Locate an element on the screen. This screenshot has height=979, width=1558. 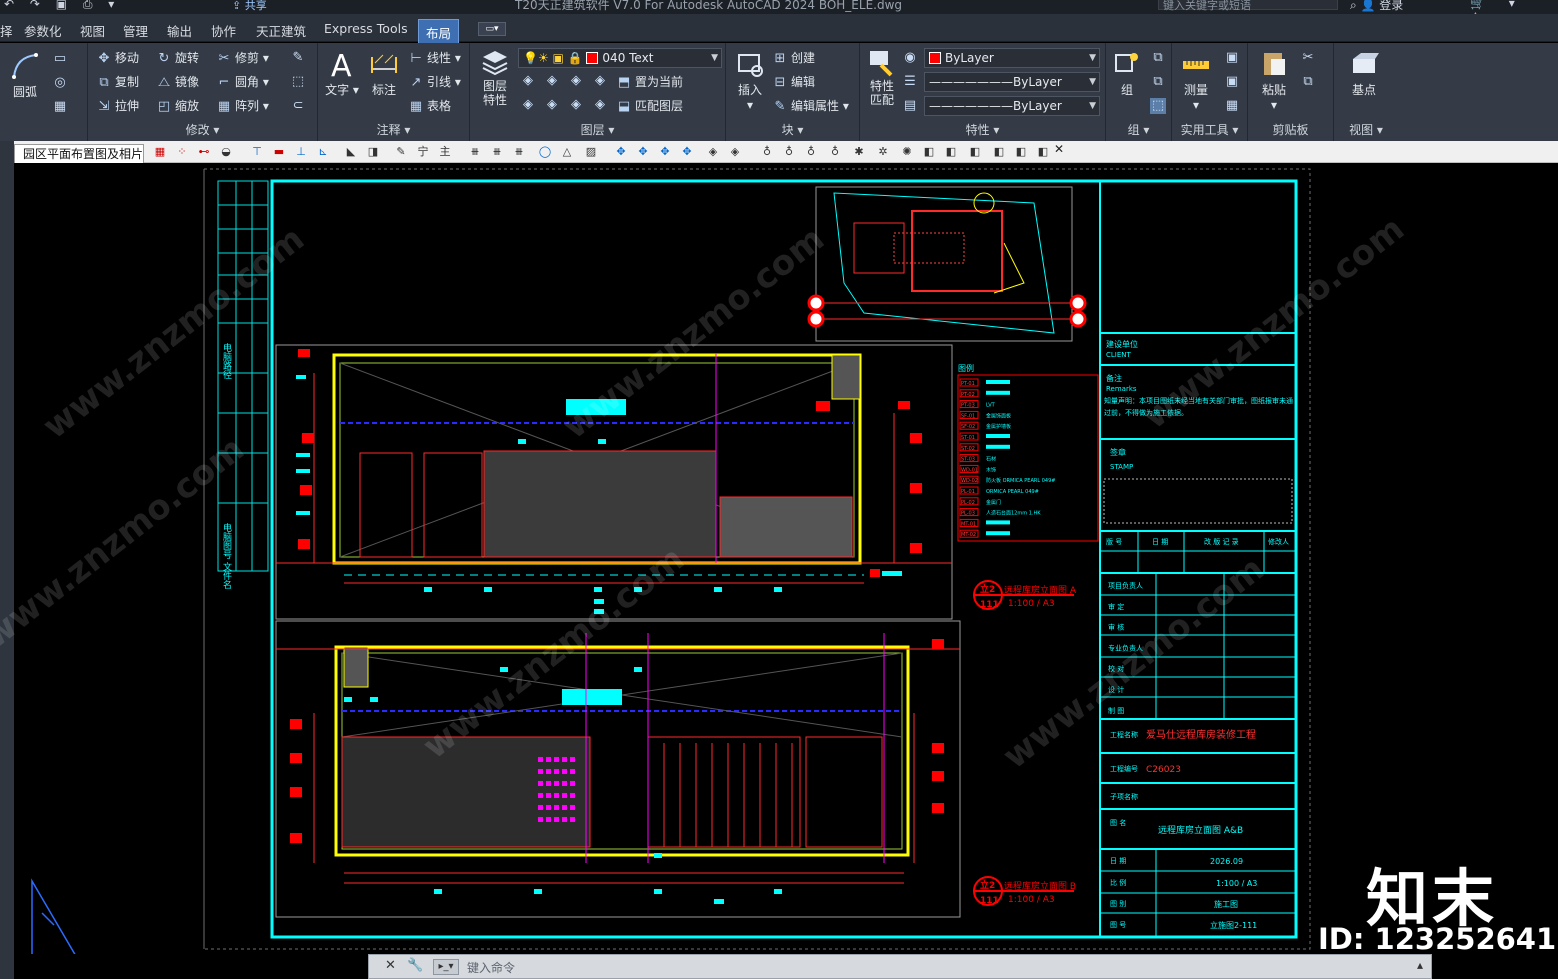
toolbar-dim2-icon: ▬ is located at coordinates (279, 152).